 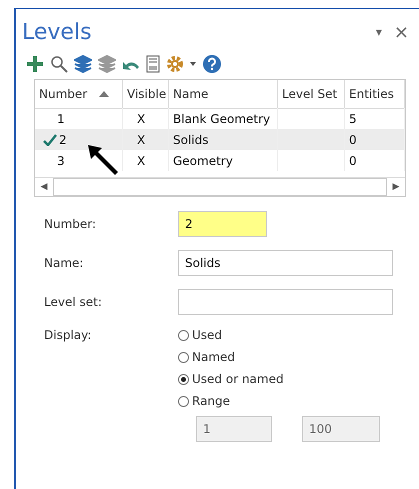 What do you see at coordinates (63, 139) in the screenshot?
I see `table-cell: 2` at bounding box center [63, 139].